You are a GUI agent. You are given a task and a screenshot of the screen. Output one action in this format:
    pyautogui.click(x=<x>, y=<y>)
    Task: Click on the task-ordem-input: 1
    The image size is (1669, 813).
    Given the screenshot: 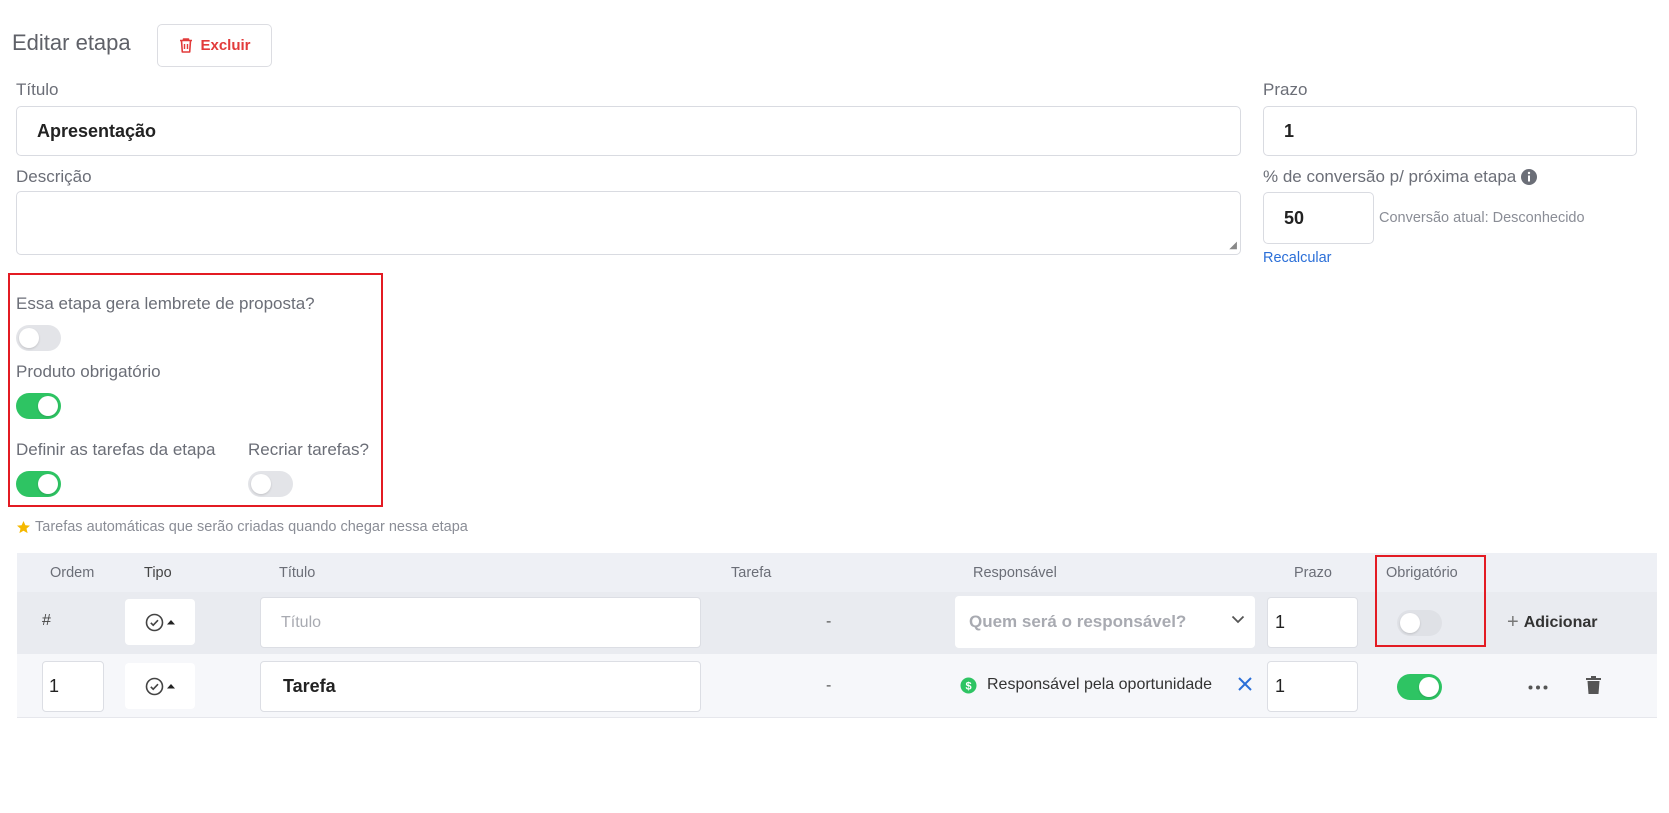 What is the action you would take?
    pyautogui.click(x=73, y=686)
    